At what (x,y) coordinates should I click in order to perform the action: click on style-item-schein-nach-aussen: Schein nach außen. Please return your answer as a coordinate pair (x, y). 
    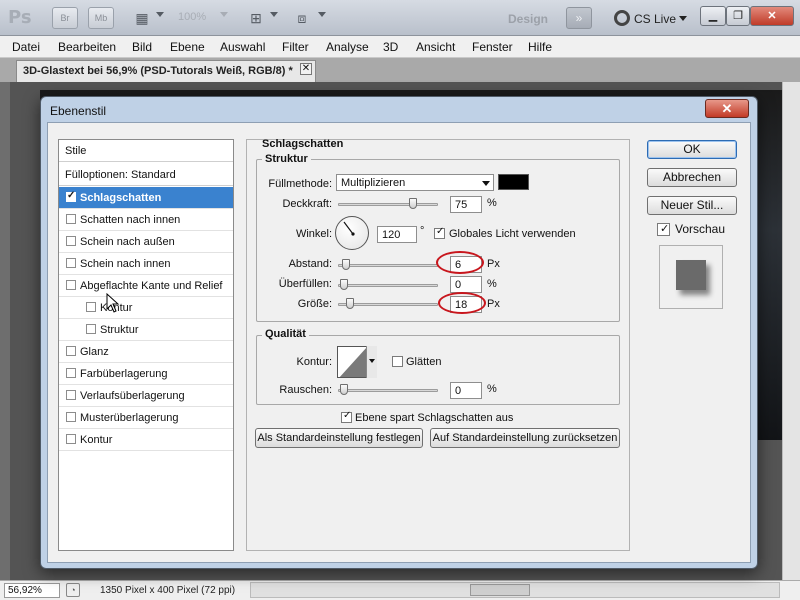
    Looking at the image, I should click on (146, 242).